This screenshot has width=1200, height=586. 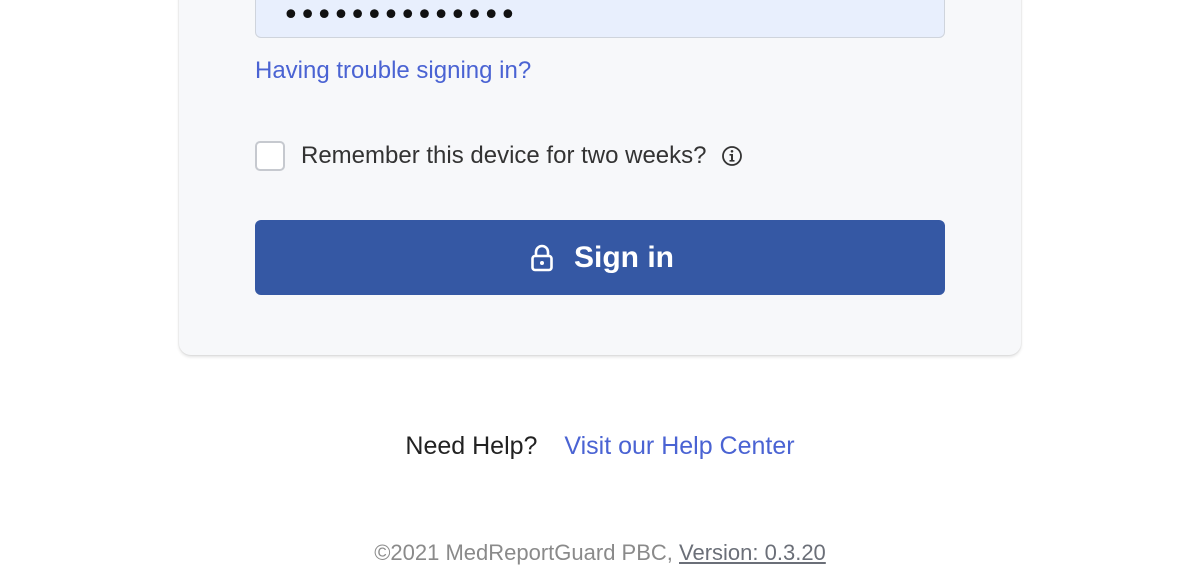 I want to click on lock-icon, so click(x=542, y=258).